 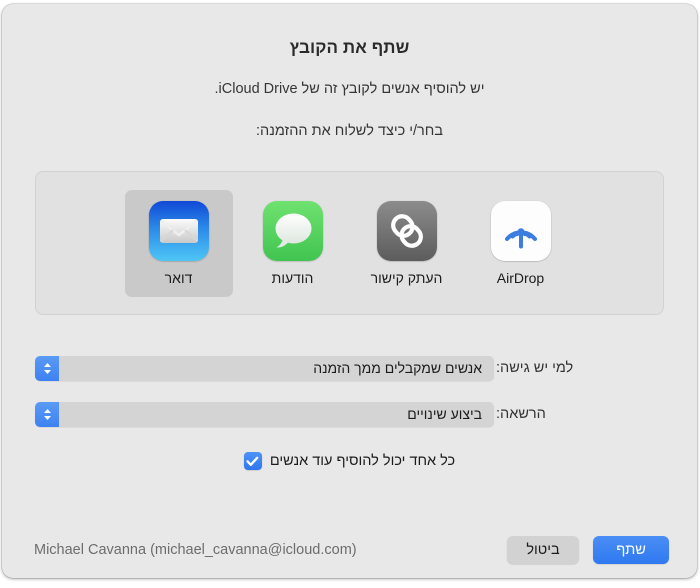 I want to click on share-target-messages: הודעות, so click(x=293, y=243).